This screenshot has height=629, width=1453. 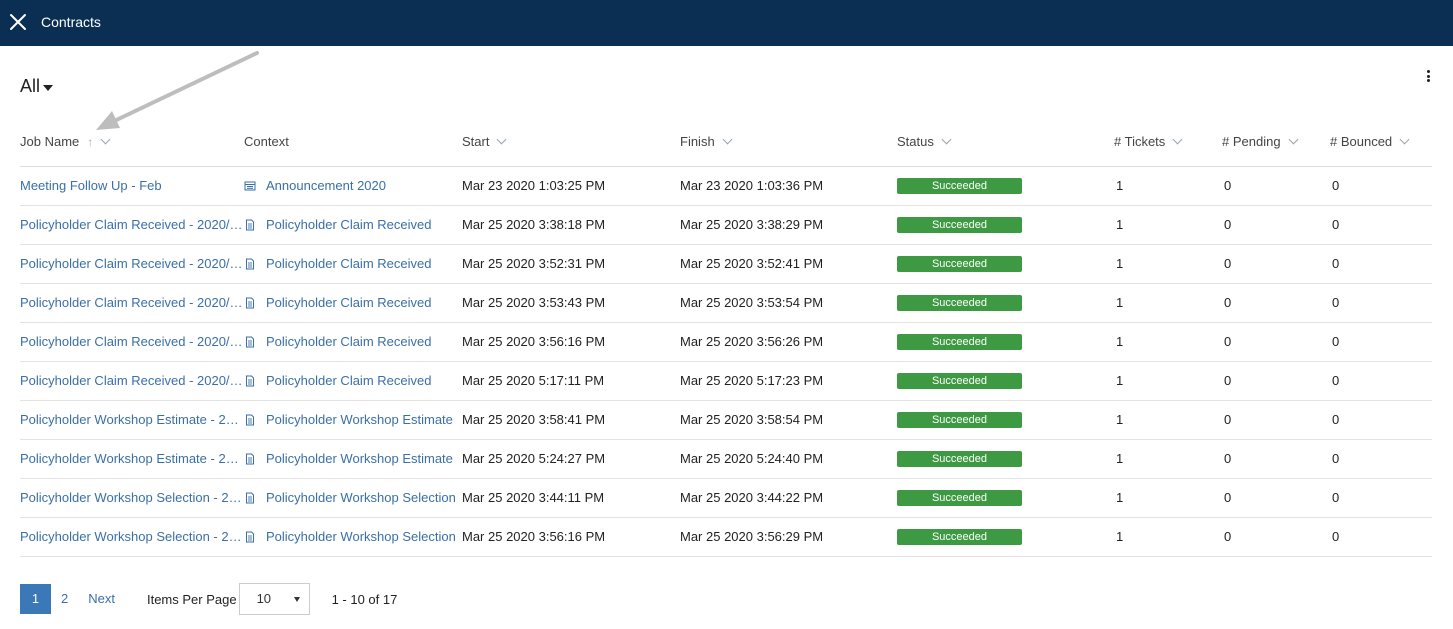 What do you see at coordinates (571, 225) in the screenshot?
I see `start-cell: Mar 25 2020 3:38:18 PM` at bounding box center [571, 225].